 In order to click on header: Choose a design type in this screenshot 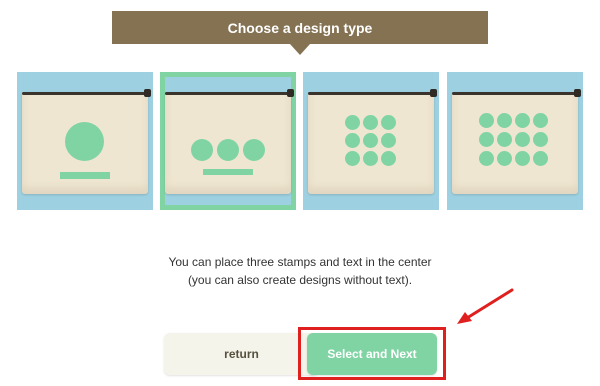, I will do `click(300, 36)`.